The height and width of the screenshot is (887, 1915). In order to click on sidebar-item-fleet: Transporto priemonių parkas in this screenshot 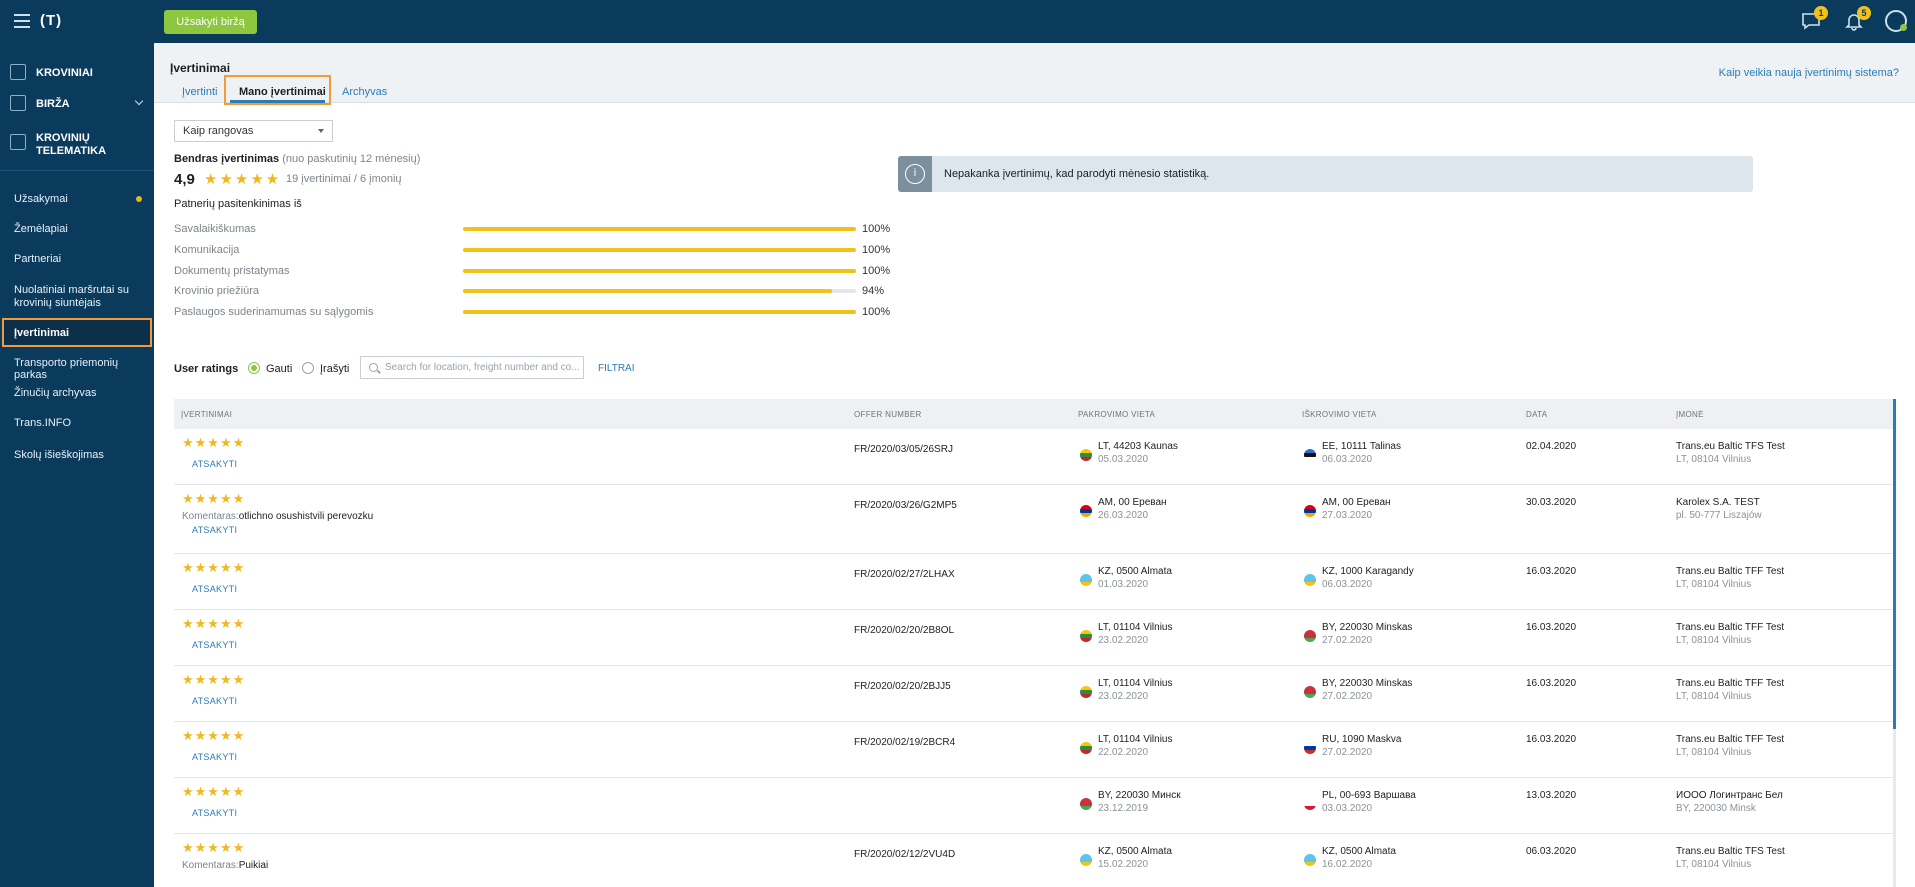, I will do `click(77, 369)`.